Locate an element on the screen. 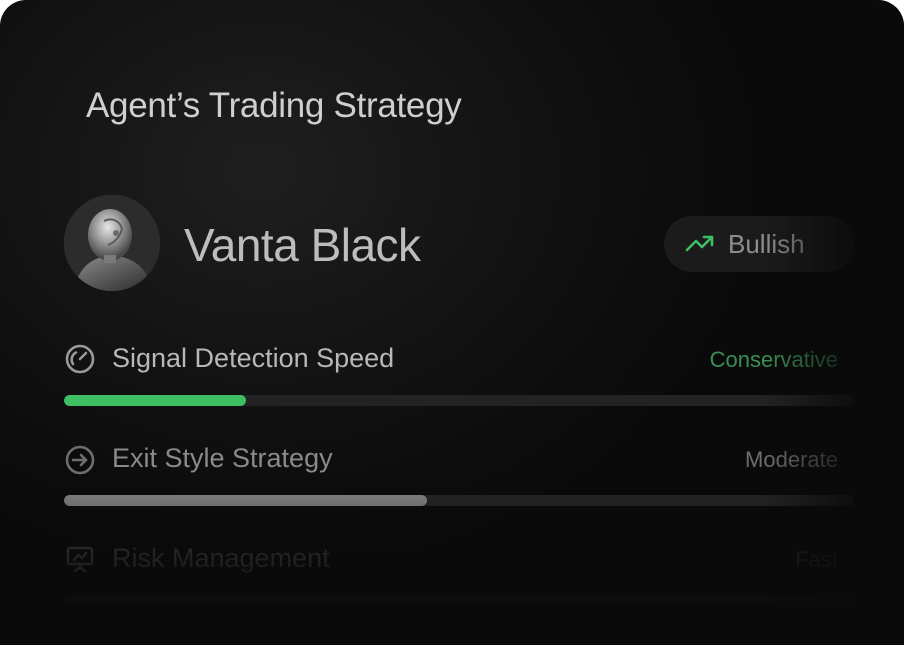 This screenshot has width=904, height=645. signal-detection-speed-bar is located at coordinates (459, 400).